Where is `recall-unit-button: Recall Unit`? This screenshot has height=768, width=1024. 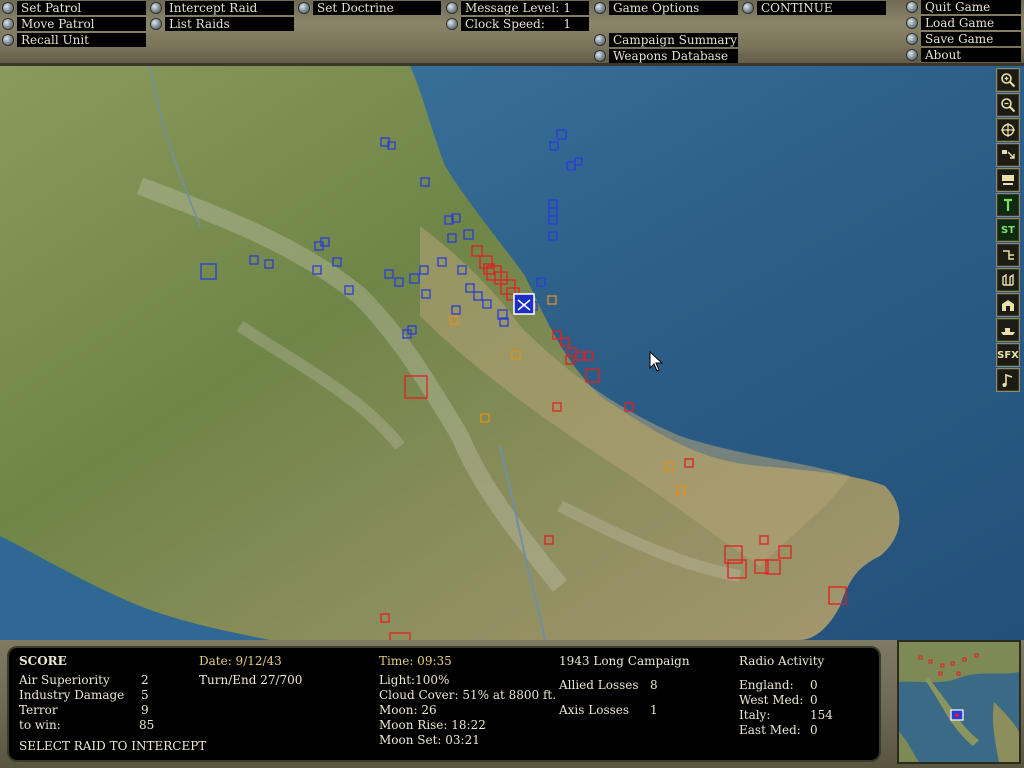 recall-unit-button: Recall Unit is located at coordinates (74, 40).